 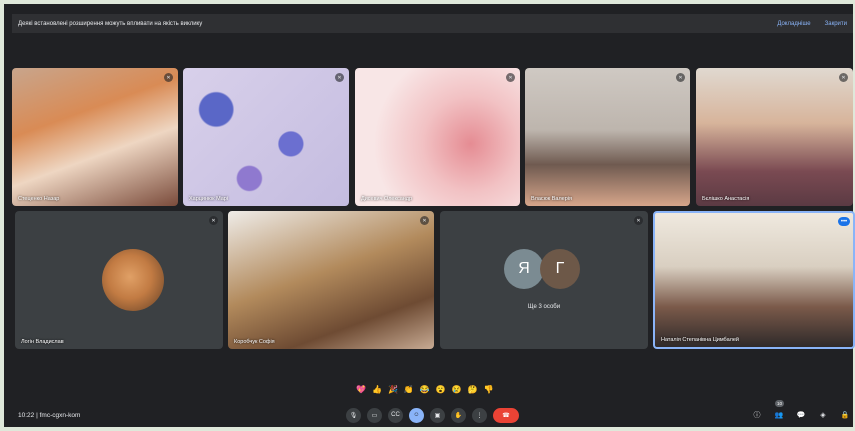 What do you see at coordinates (361, 389) in the screenshot?
I see `heart-reaction-icon: 💖` at bounding box center [361, 389].